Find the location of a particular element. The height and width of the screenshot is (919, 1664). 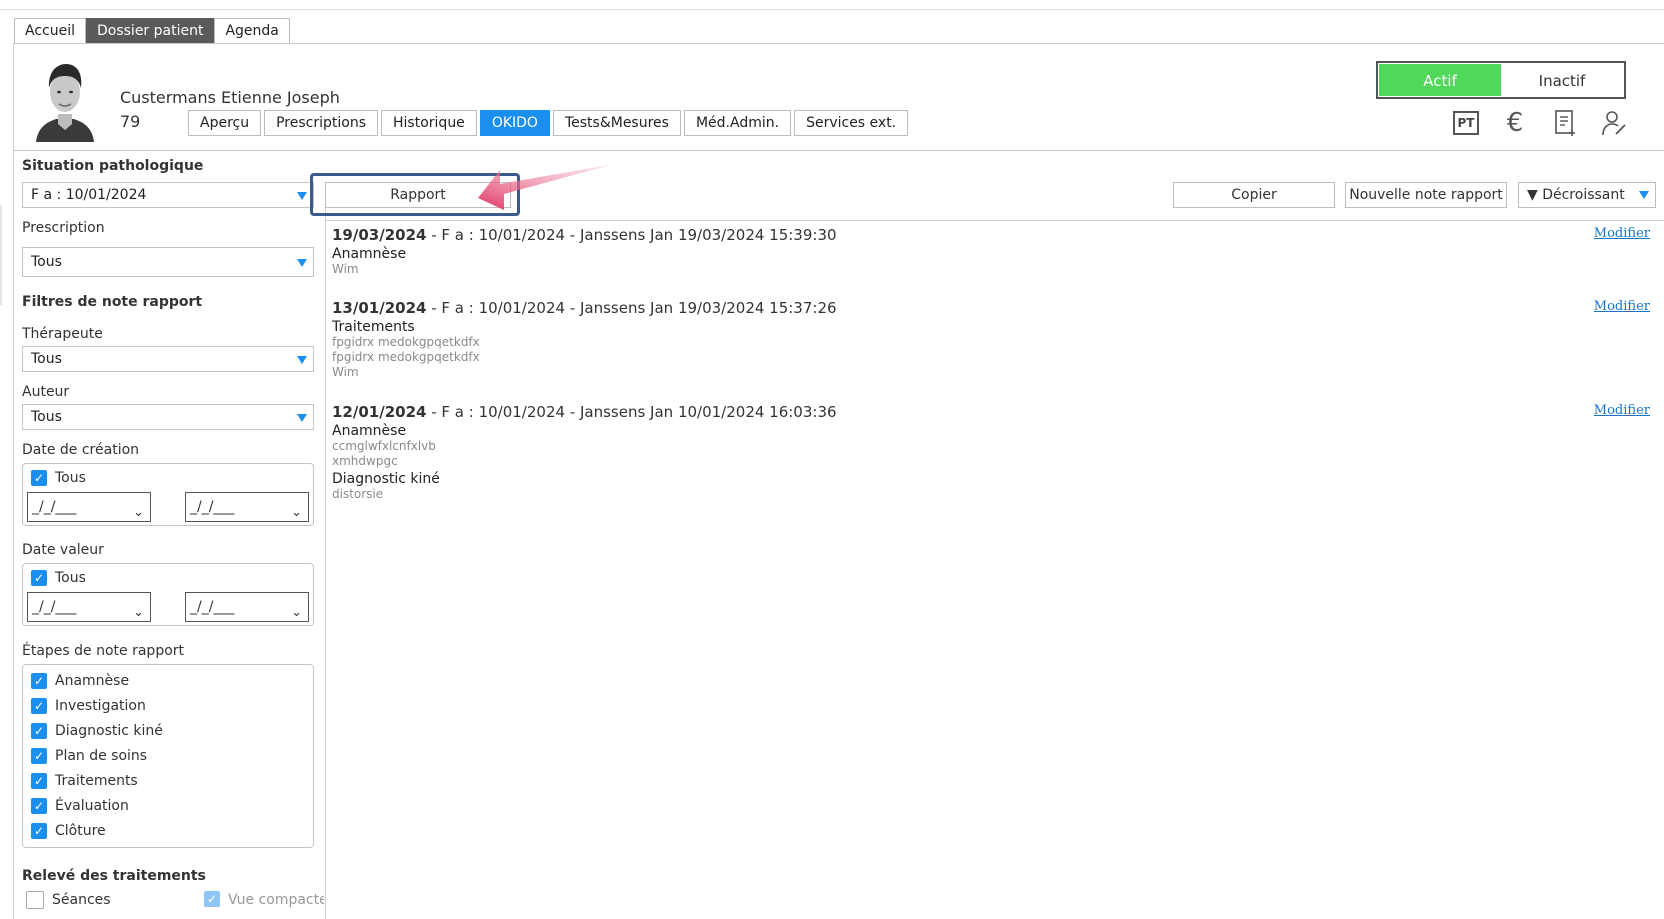

note-date: 13/01/2024 is located at coordinates (379, 308).